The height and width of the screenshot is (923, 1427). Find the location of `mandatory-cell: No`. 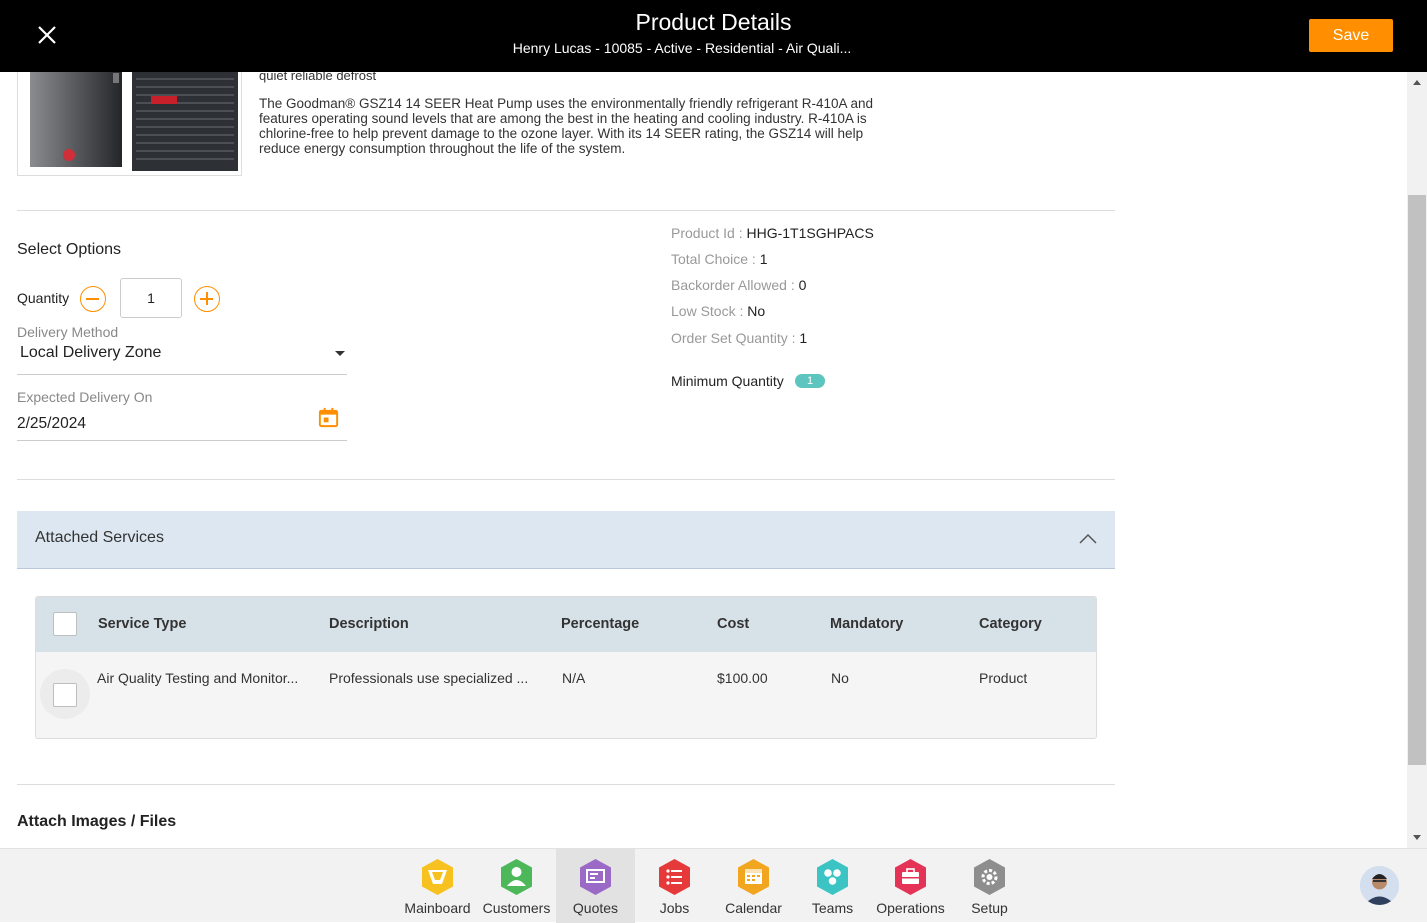

mandatory-cell: No is located at coordinates (840, 678).